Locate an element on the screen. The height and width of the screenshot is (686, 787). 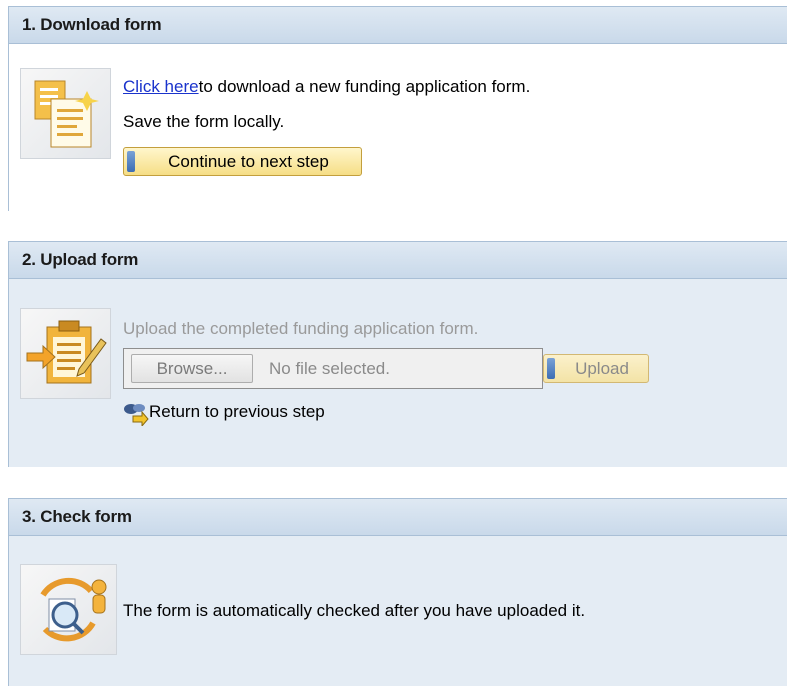
upload-form-header: 2. Upload form is located at coordinates (398, 260).